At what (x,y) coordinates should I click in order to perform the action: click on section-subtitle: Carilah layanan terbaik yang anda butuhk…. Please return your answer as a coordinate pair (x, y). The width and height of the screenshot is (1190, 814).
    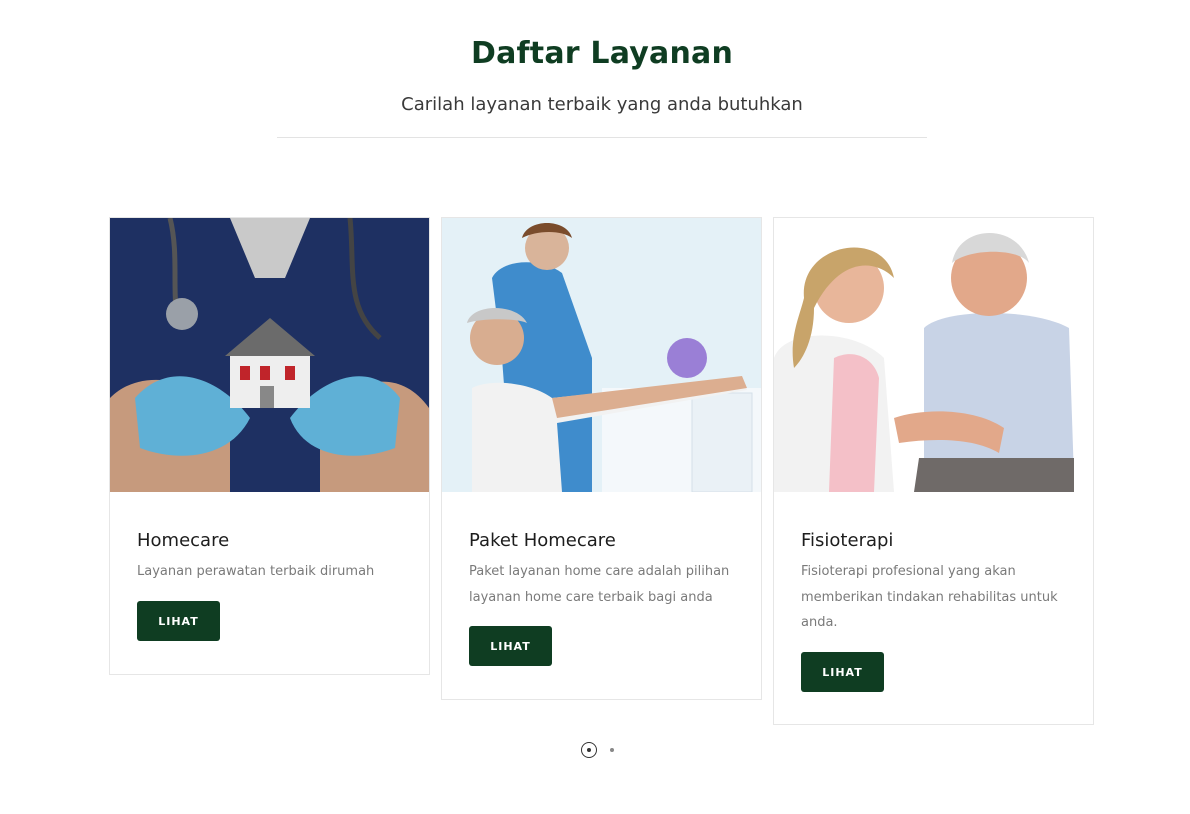
    Looking at the image, I should click on (602, 104).